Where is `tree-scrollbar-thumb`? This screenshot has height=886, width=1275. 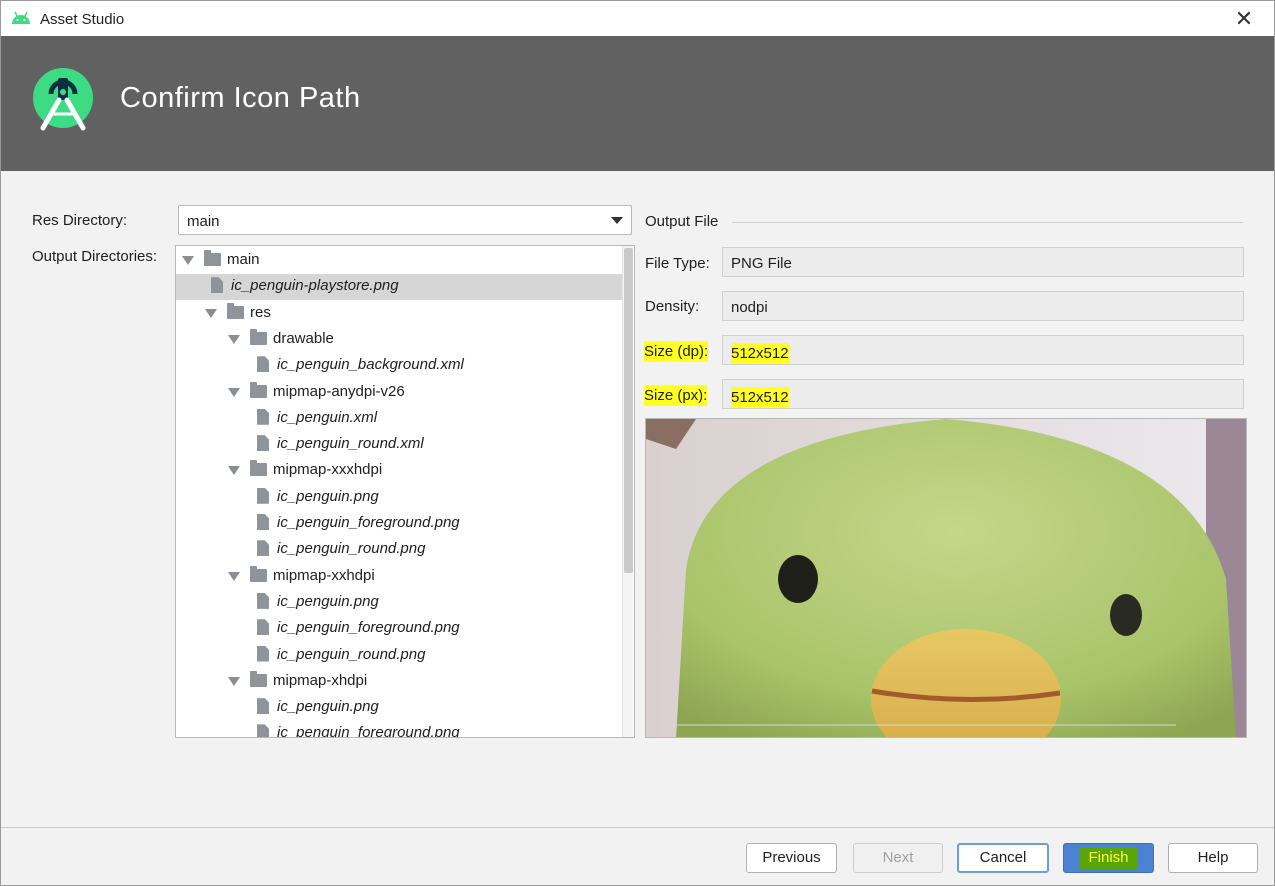 tree-scrollbar-thumb is located at coordinates (628, 410).